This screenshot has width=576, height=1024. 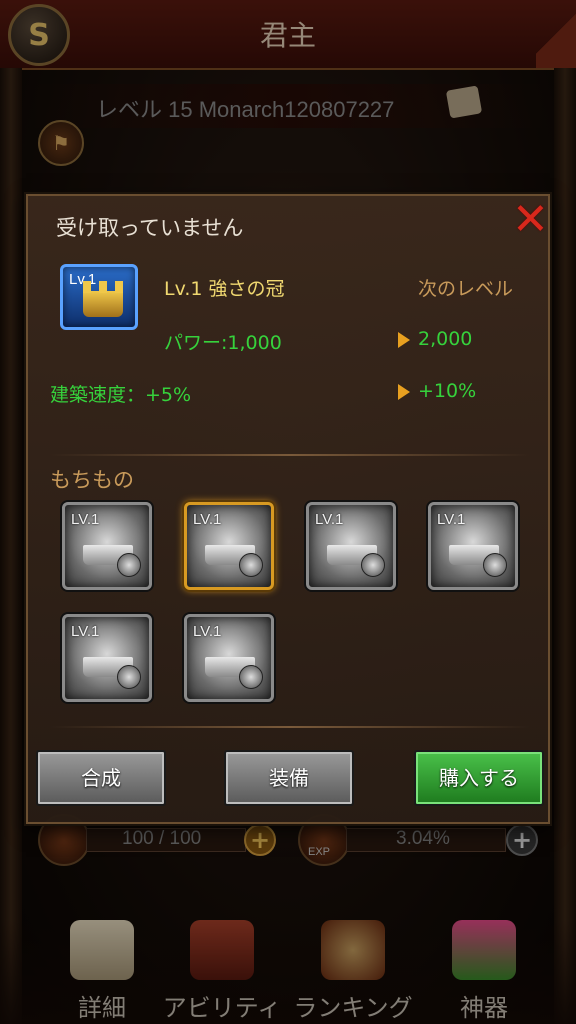 What do you see at coordinates (101, 778) in the screenshot?
I see `combine-button: 合成` at bounding box center [101, 778].